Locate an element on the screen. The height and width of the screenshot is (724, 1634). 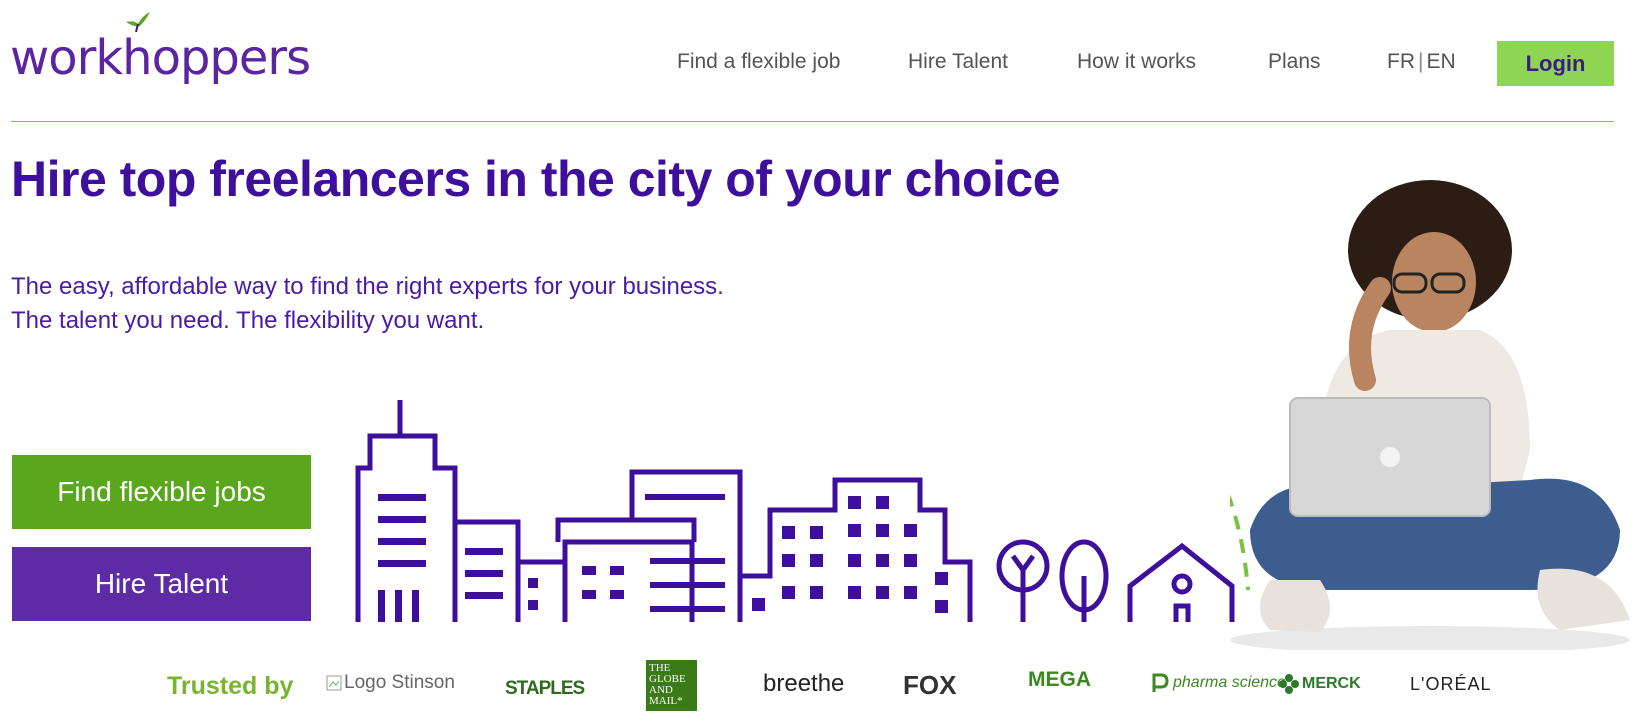
language-switcher: FR | EN is located at coordinates (1421, 62).